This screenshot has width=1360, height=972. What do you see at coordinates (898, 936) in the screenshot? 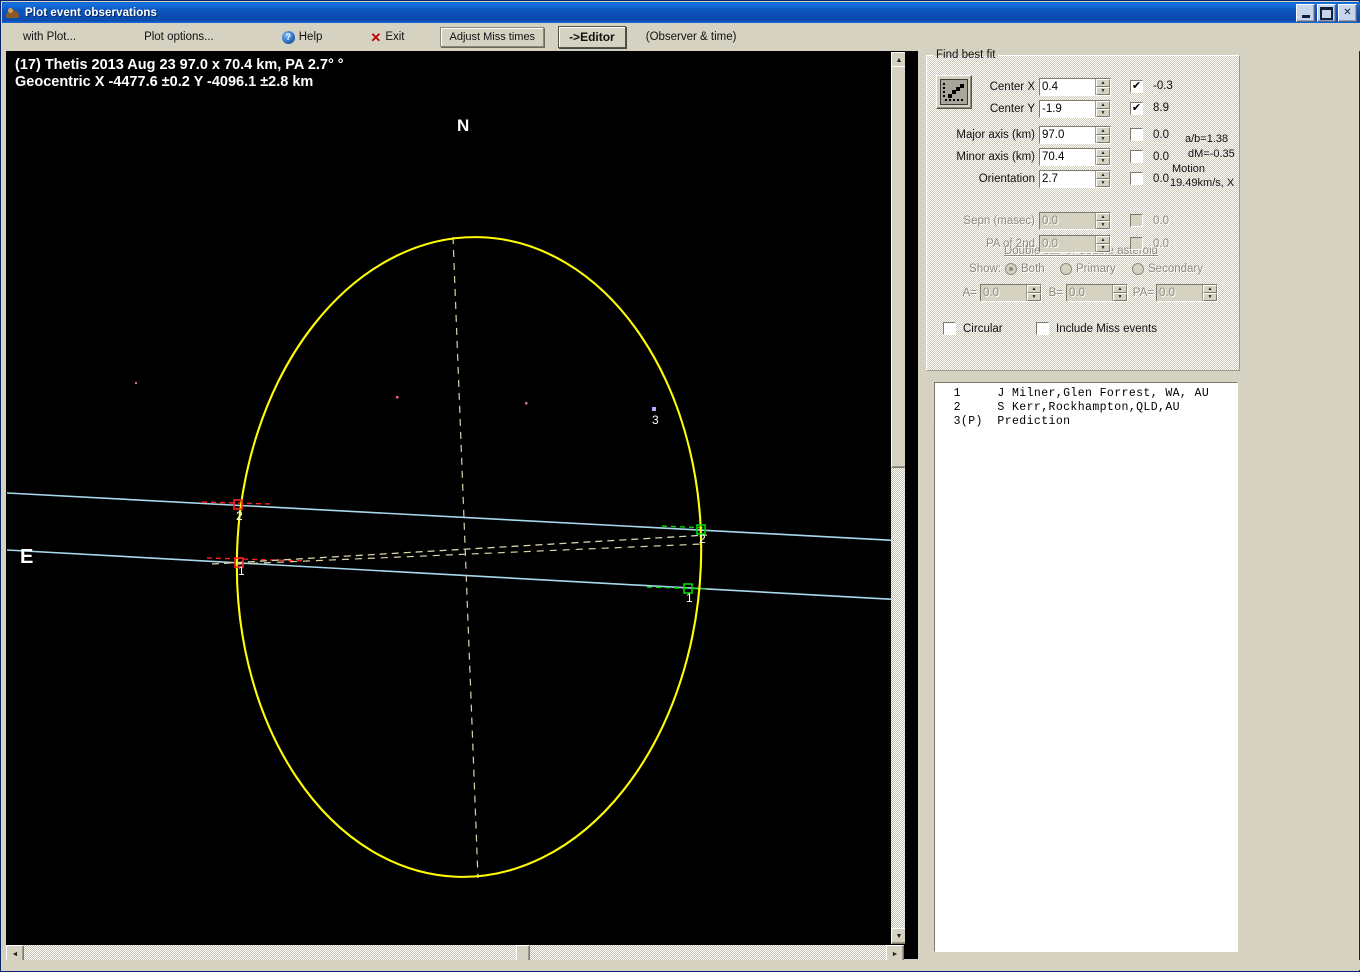
I see `scroll-down-button: ▼` at bounding box center [898, 936].